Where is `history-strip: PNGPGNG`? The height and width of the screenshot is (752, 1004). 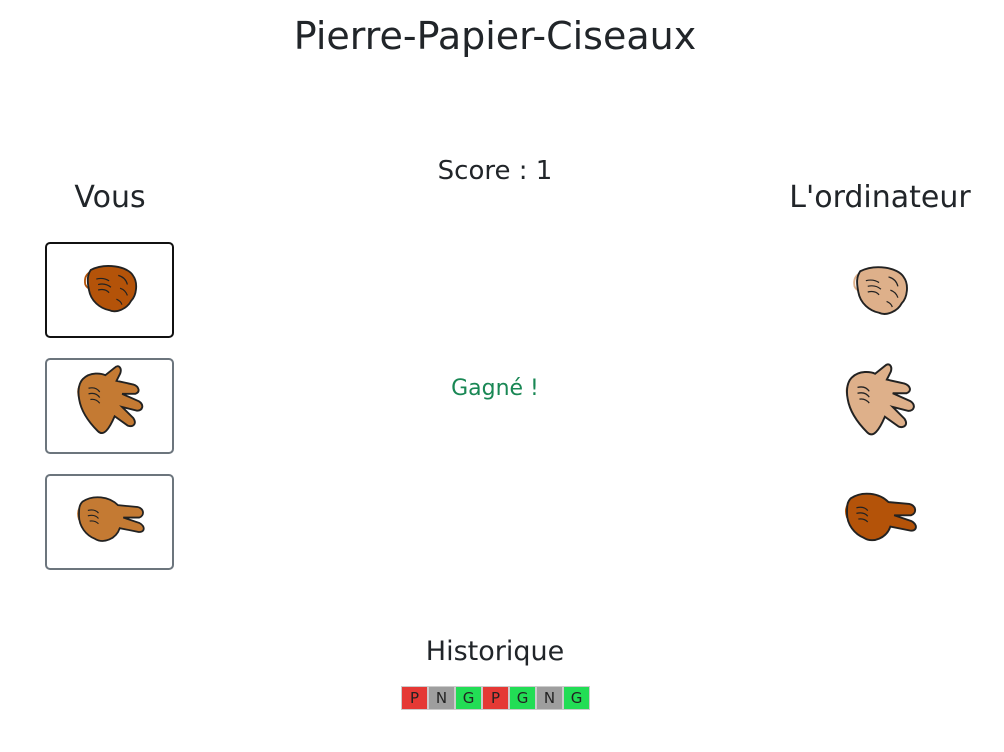 history-strip: PNGPGNG is located at coordinates (495, 698).